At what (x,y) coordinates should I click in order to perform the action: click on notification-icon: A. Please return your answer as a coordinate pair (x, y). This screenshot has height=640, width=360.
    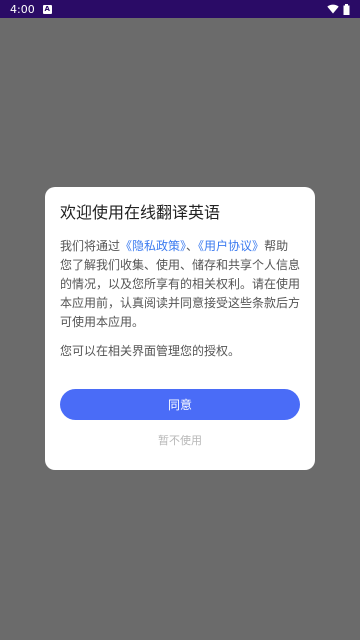
    Looking at the image, I should click on (47, 9).